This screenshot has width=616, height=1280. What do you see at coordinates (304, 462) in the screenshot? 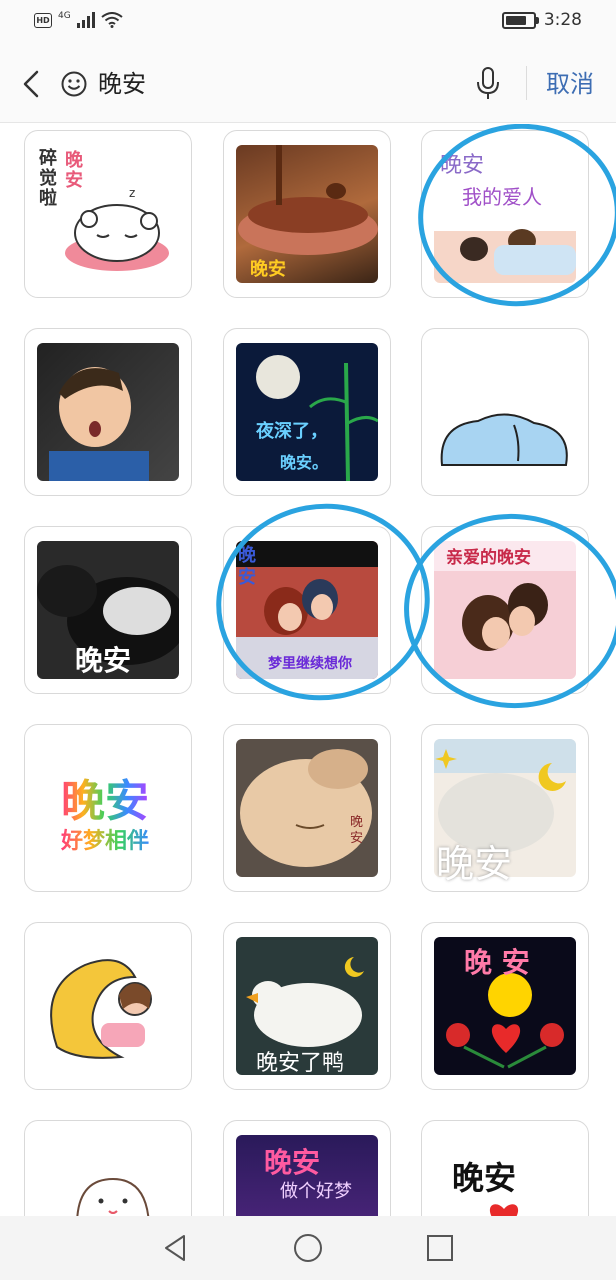
I see `sticker-caption-2: 晚安。` at bounding box center [304, 462].